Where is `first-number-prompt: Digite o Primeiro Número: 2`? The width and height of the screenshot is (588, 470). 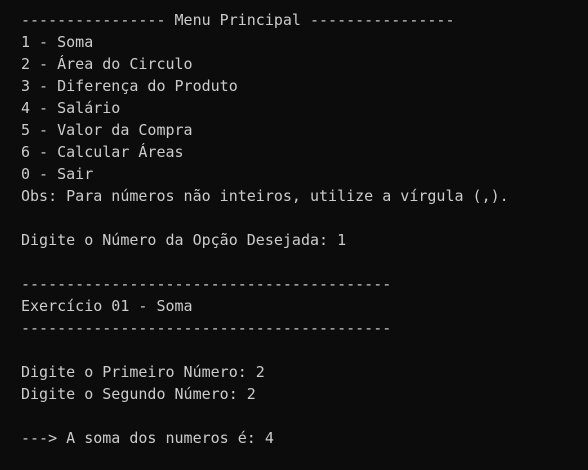 first-number-prompt: Digite o Primeiro Número: 2 is located at coordinates (143, 372).